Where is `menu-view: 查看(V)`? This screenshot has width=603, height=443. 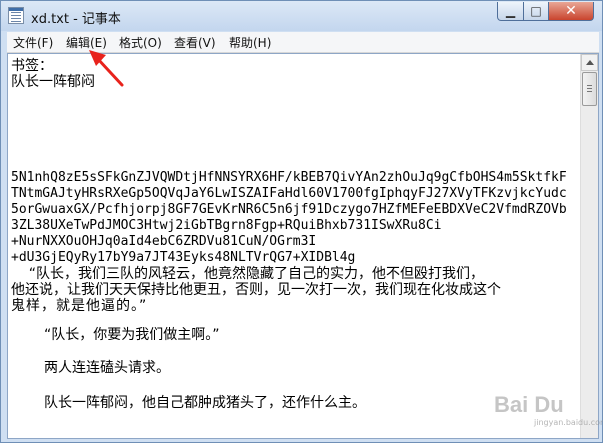 menu-view: 查看(V) is located at coordinates (195, 42).